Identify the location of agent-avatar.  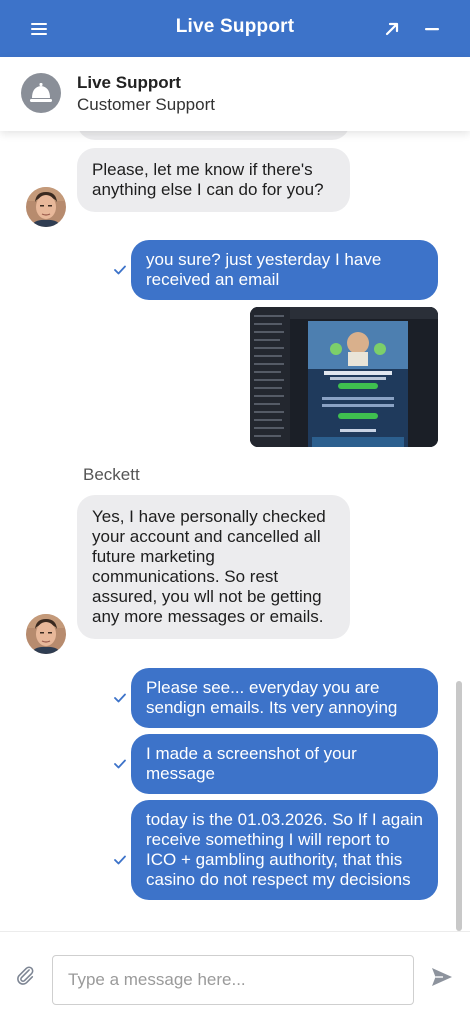
(41, 93).